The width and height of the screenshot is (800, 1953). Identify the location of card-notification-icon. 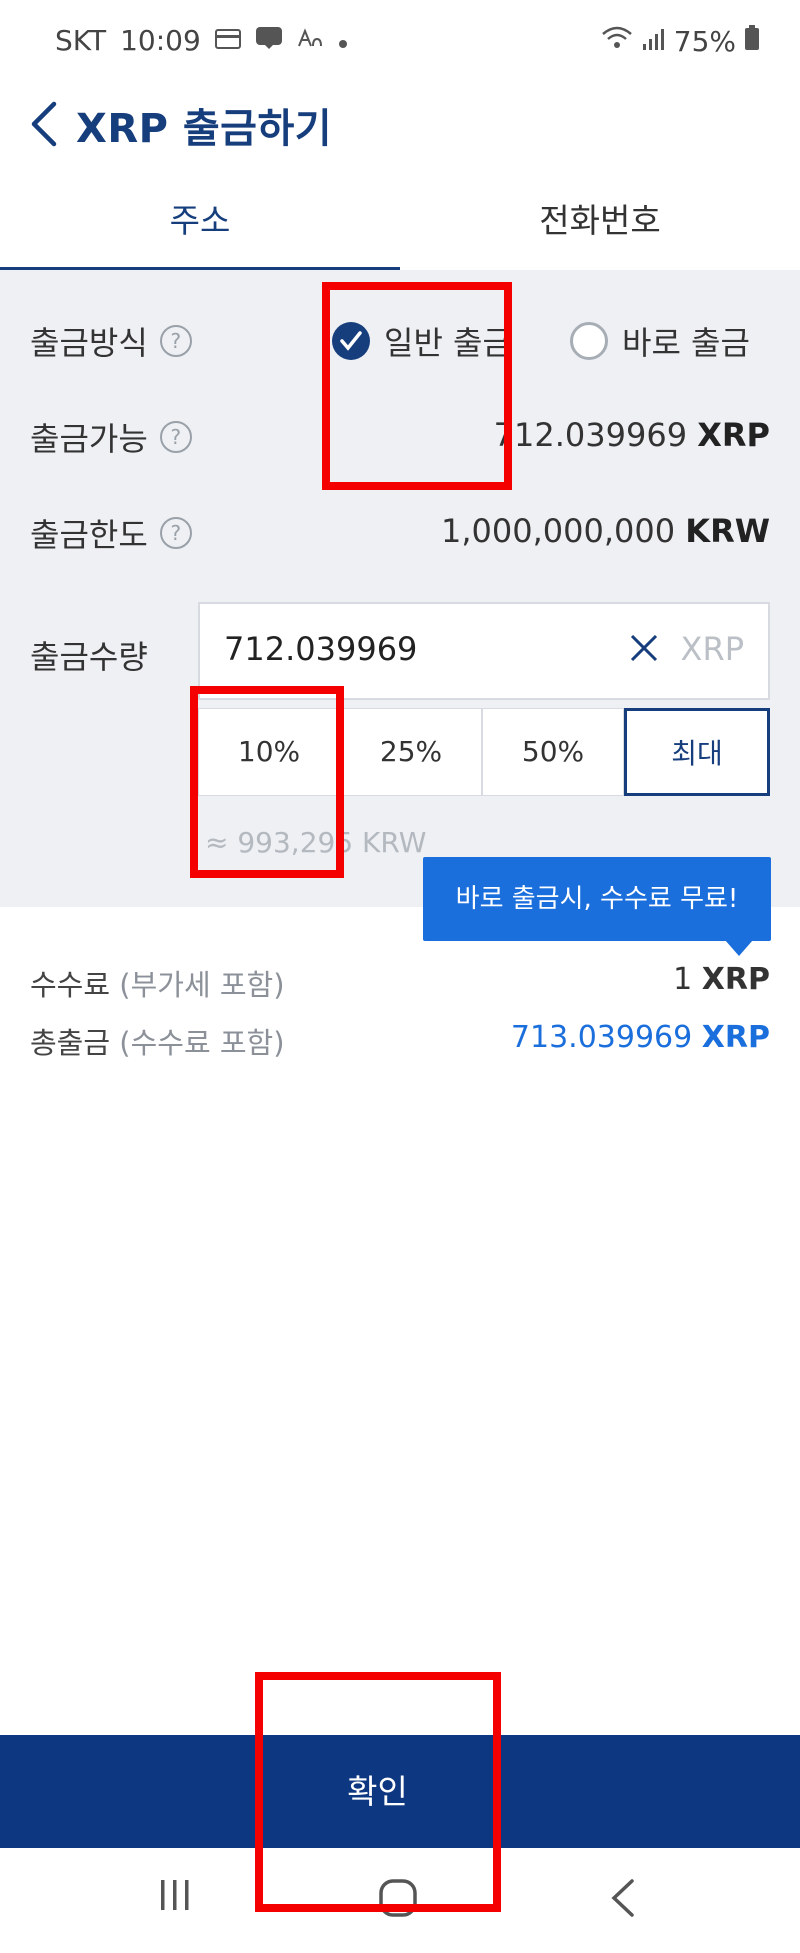
(227, 40).